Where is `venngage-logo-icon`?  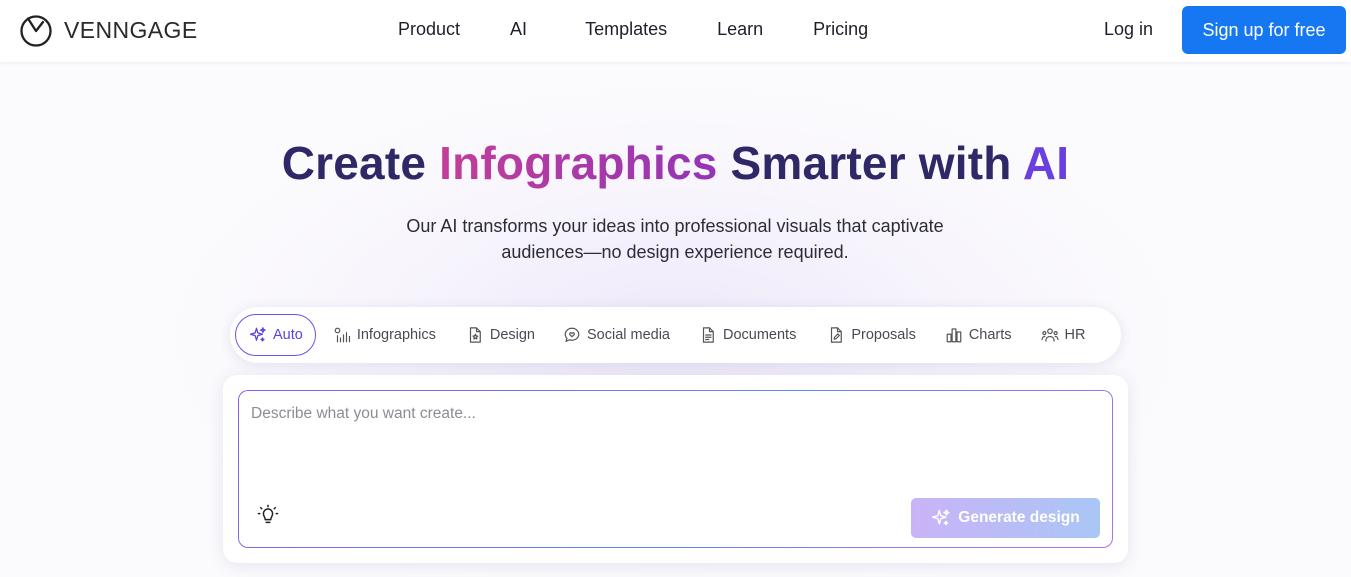 venngage-logo-icon is located at coordinates (36, 31).